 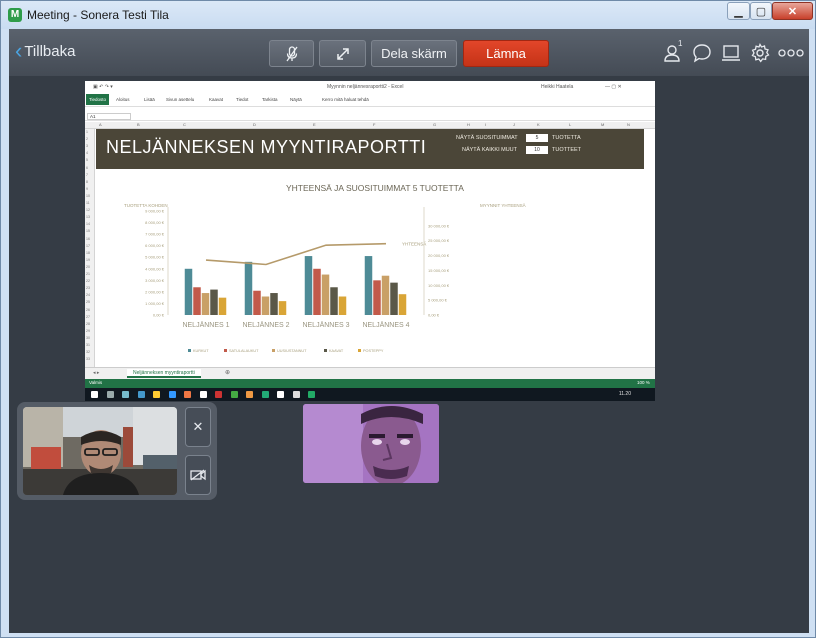 I want to click on mute-button, so click(x=291, y=53).